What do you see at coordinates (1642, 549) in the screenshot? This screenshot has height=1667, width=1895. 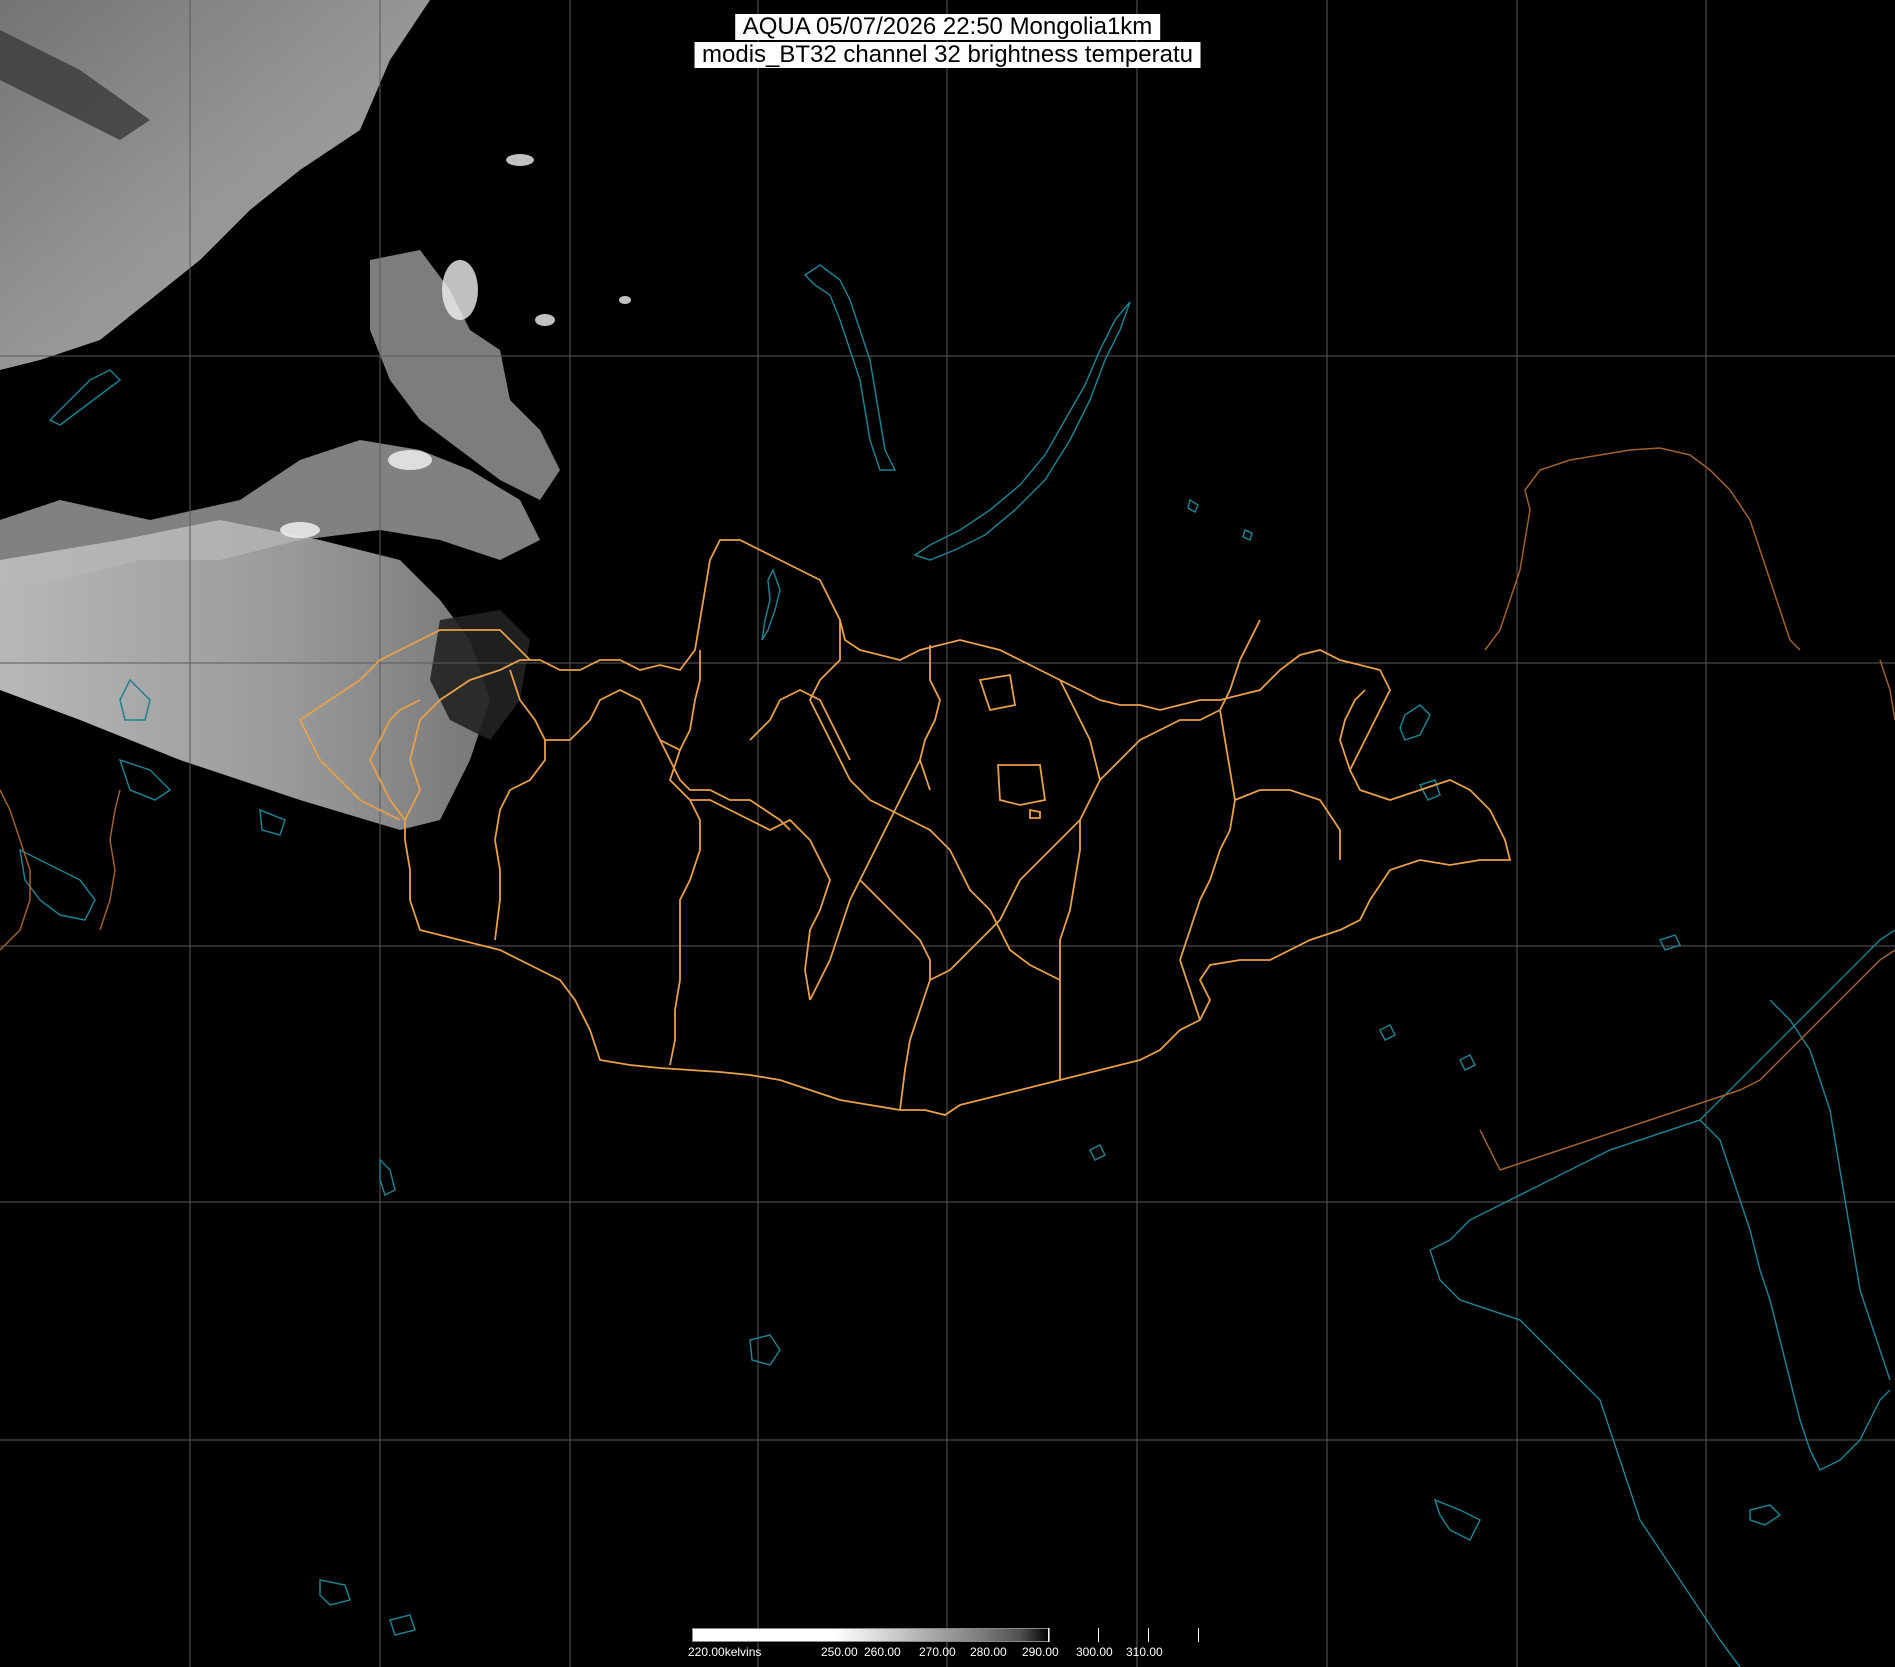 I see `border-russia-china-ne` at bounding box center [1642, 549].